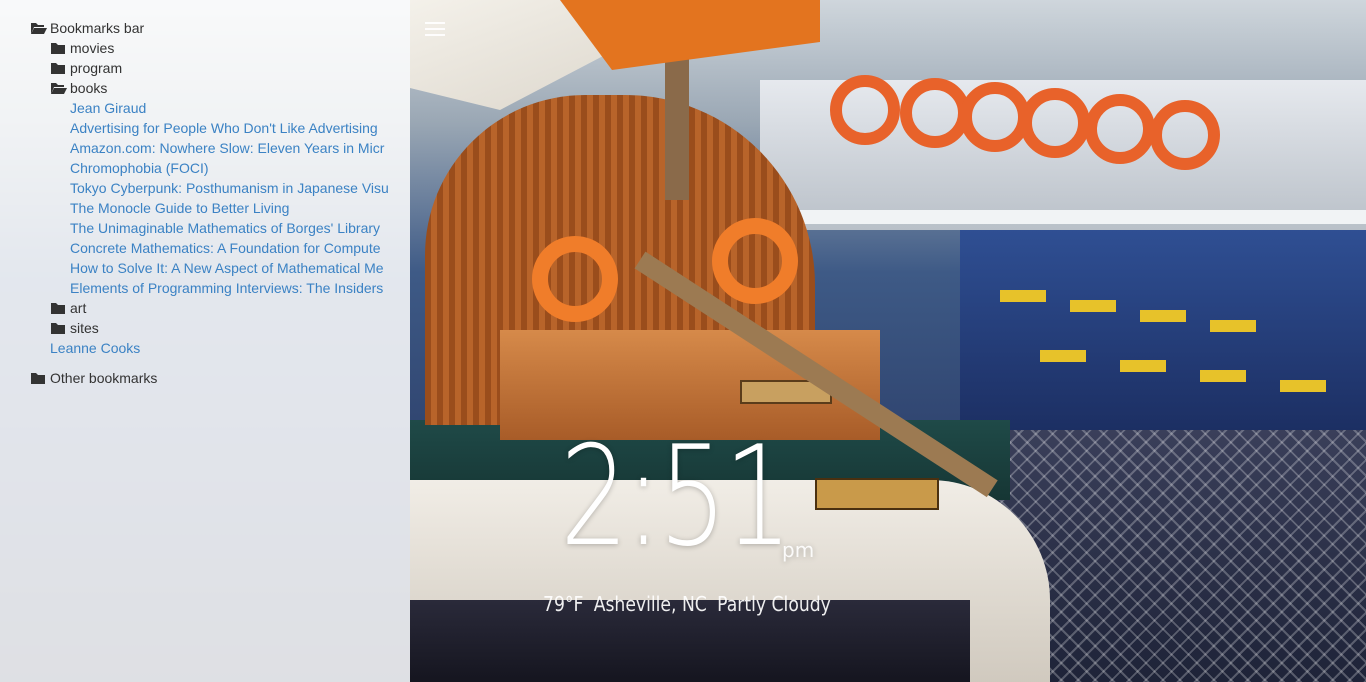 The image size is (1366, 682). Describe the element at coordinates (92, 48) in the screenshot. I see `folder-label: movies` at that location.